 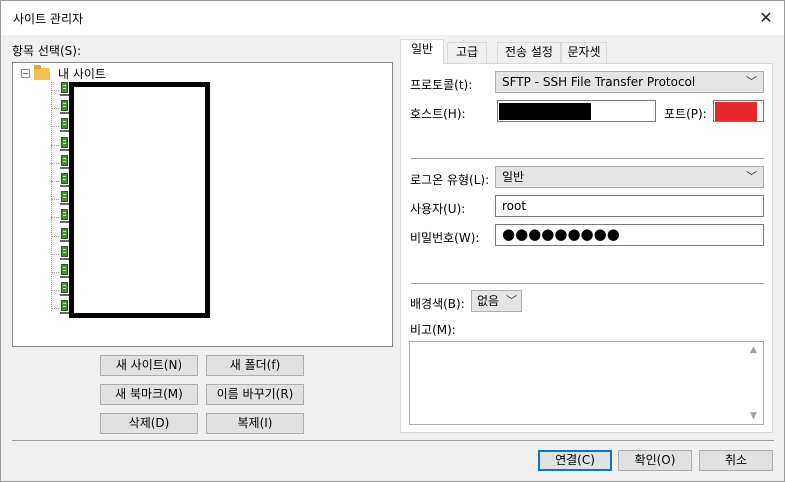 What do you see at coordinates (46, 51) in the screenshot?
I see `tree-label: 항목 선택(S):` at bounding box center [46, 51].